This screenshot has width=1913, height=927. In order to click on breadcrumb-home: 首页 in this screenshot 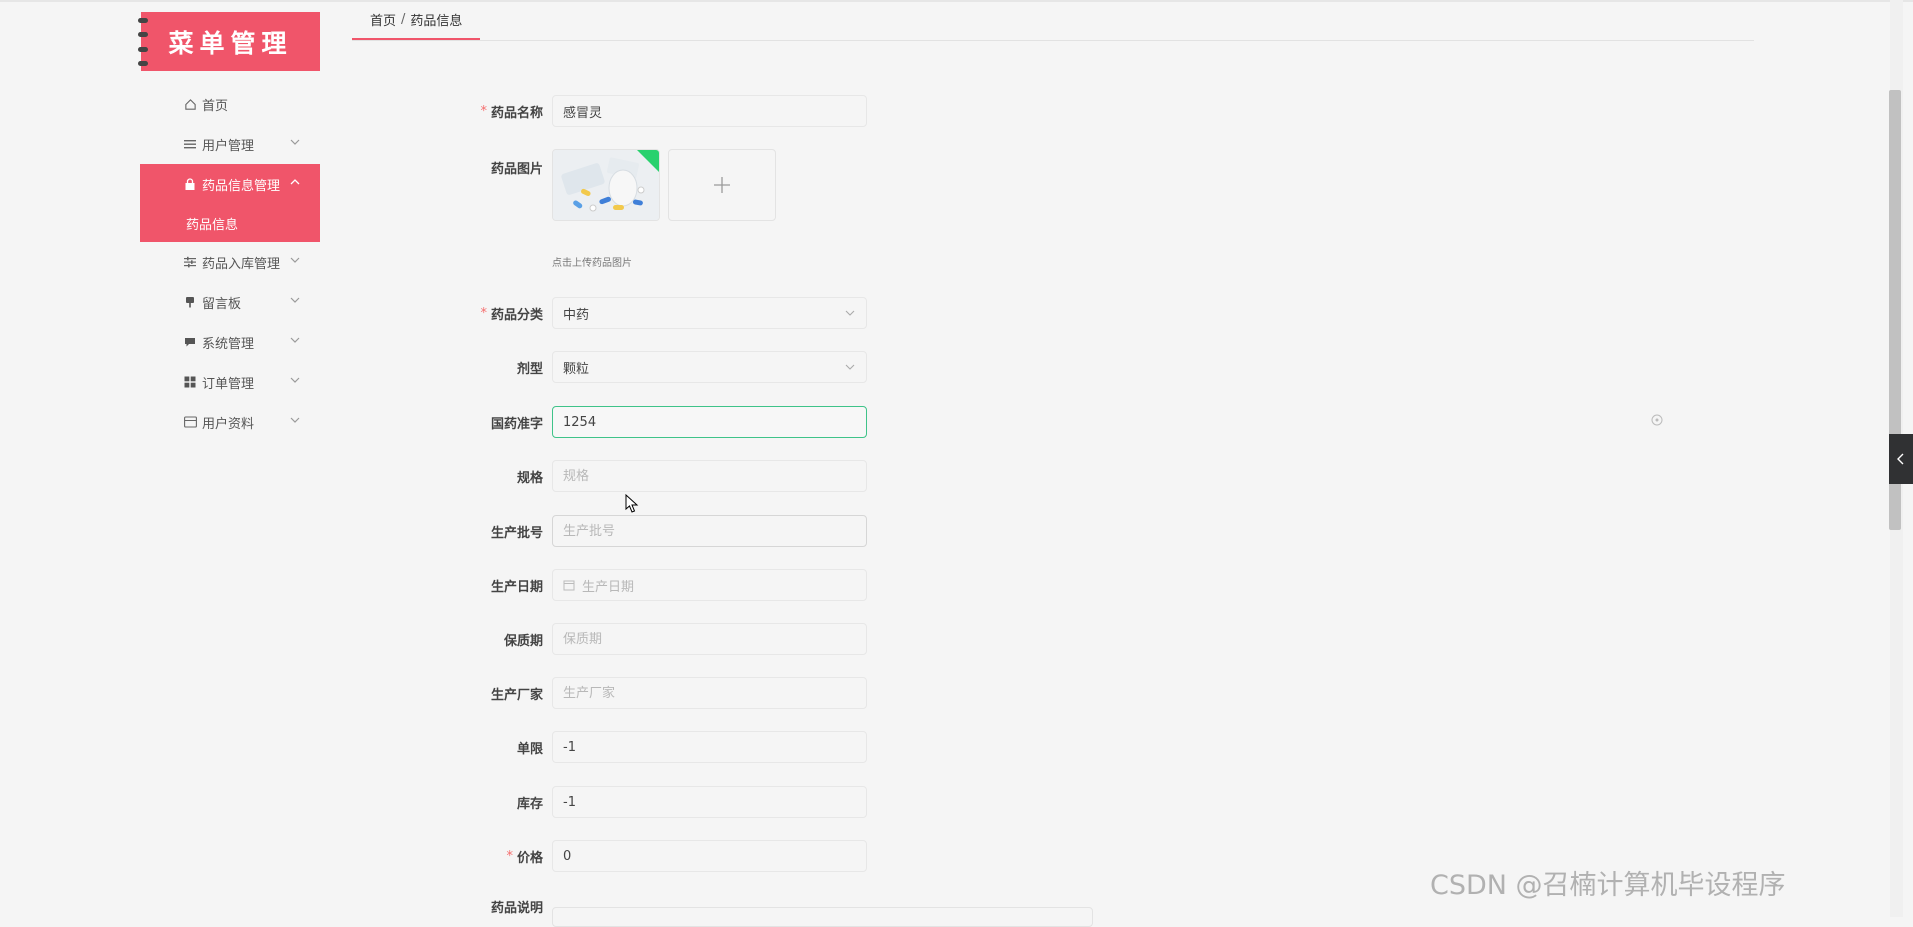, I will do `click(383, 19)`.